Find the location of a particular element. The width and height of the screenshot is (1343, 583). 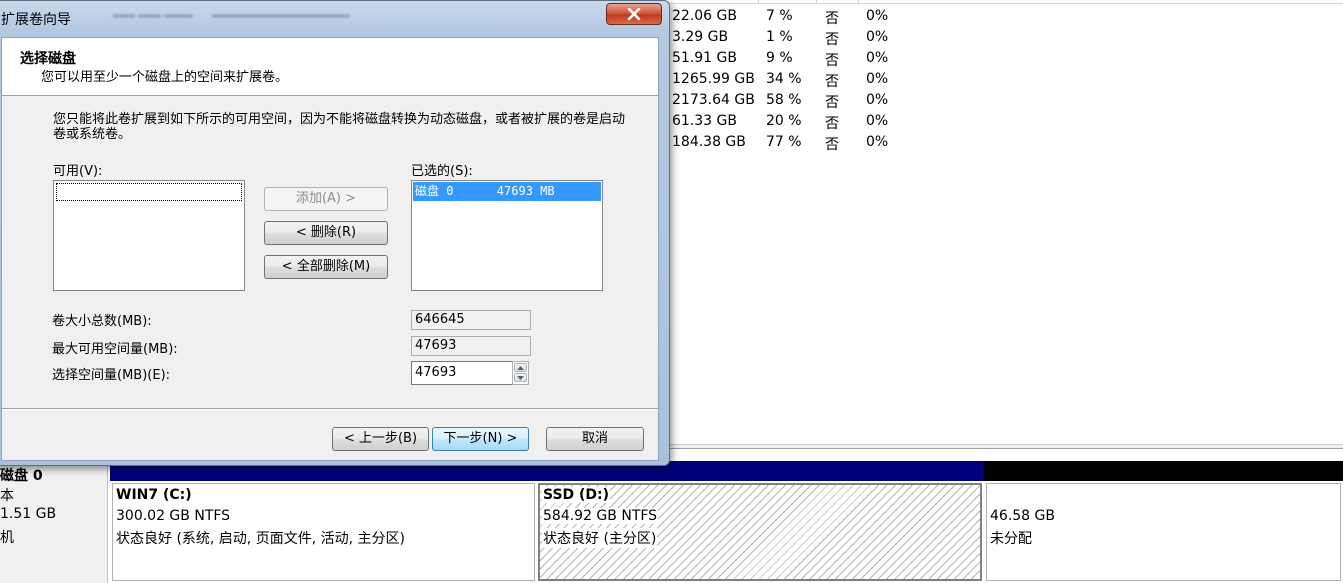

select-space-label: 选择空间量(MB)(E): is located at coordinates (111, 375).